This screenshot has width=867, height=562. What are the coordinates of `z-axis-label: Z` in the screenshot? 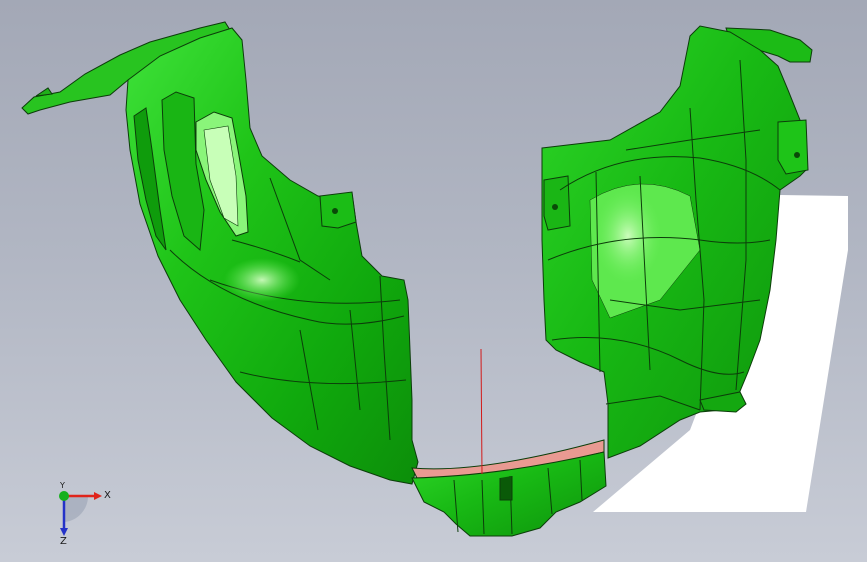 It's located at (63, 541).